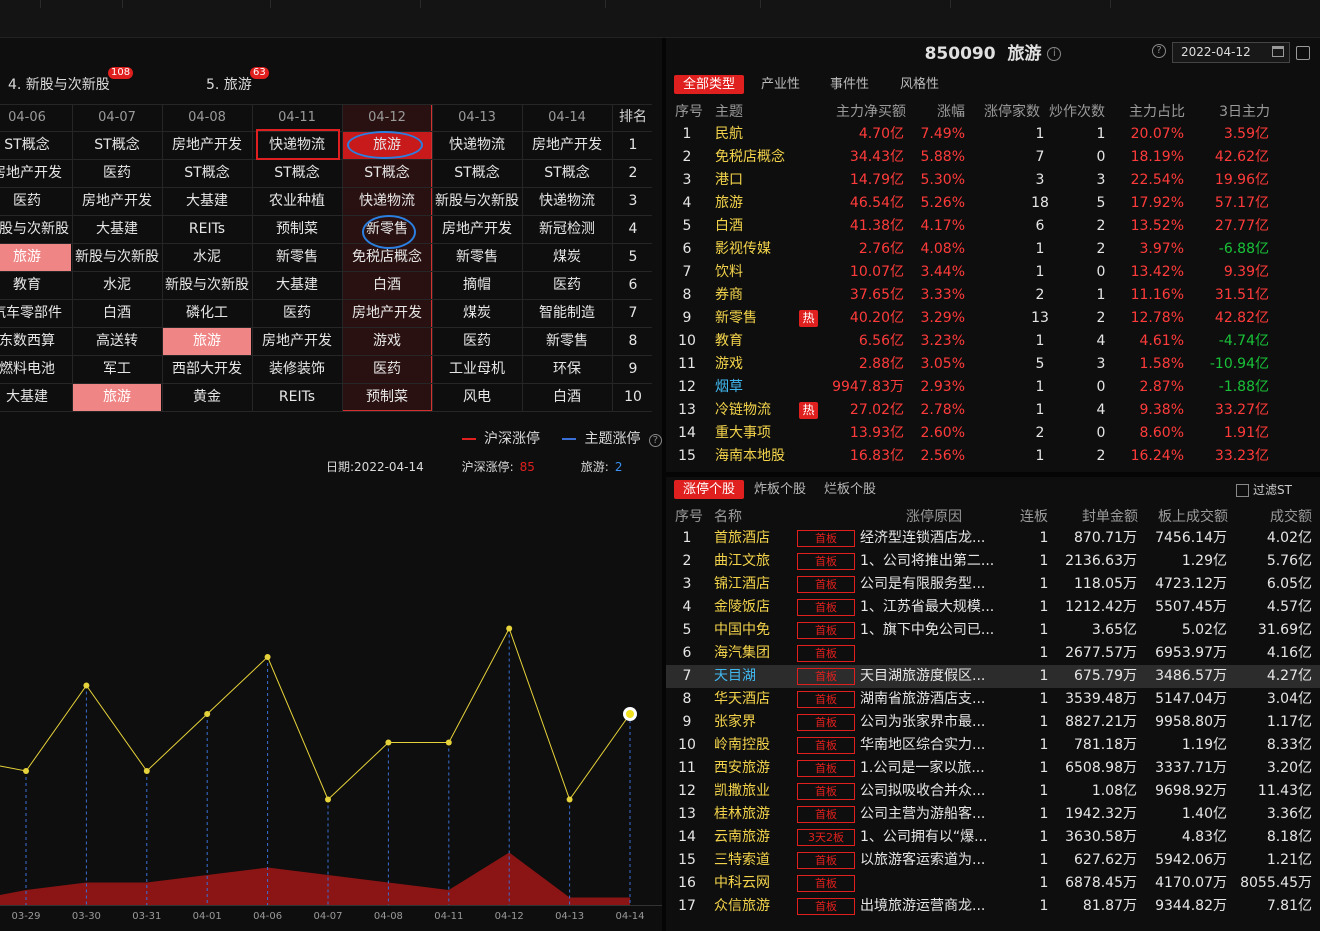 This screenshot has height=931, width=1320. I want to click on grid-cell: 煤炭, so click(567, 257).